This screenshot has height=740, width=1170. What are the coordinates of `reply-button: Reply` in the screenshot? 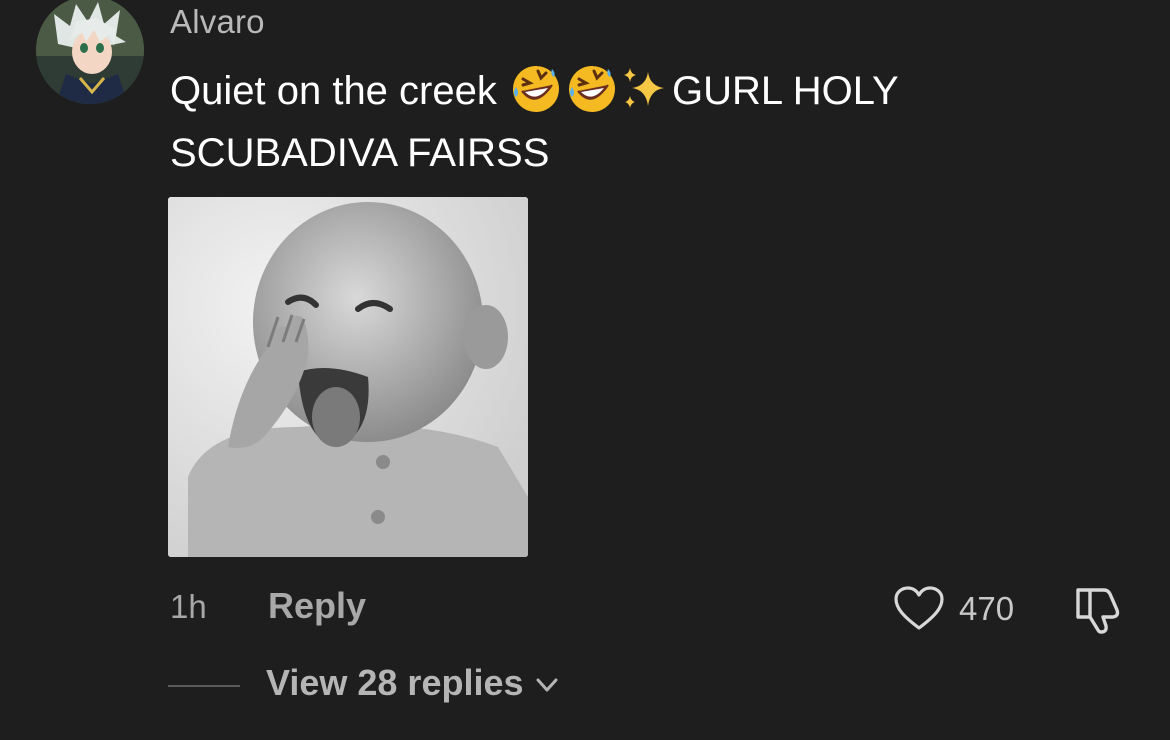 It's located at (317, 606).